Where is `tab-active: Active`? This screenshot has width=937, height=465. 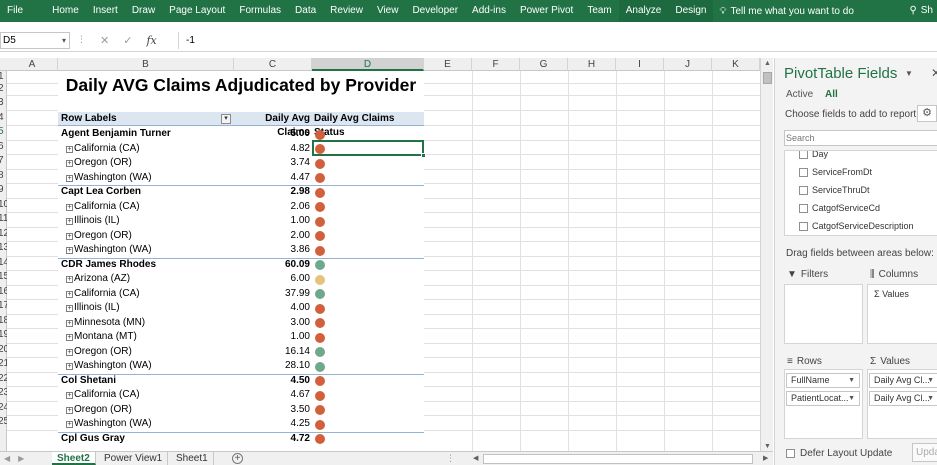 tab-active: Active is located at coordinates (799, 94).